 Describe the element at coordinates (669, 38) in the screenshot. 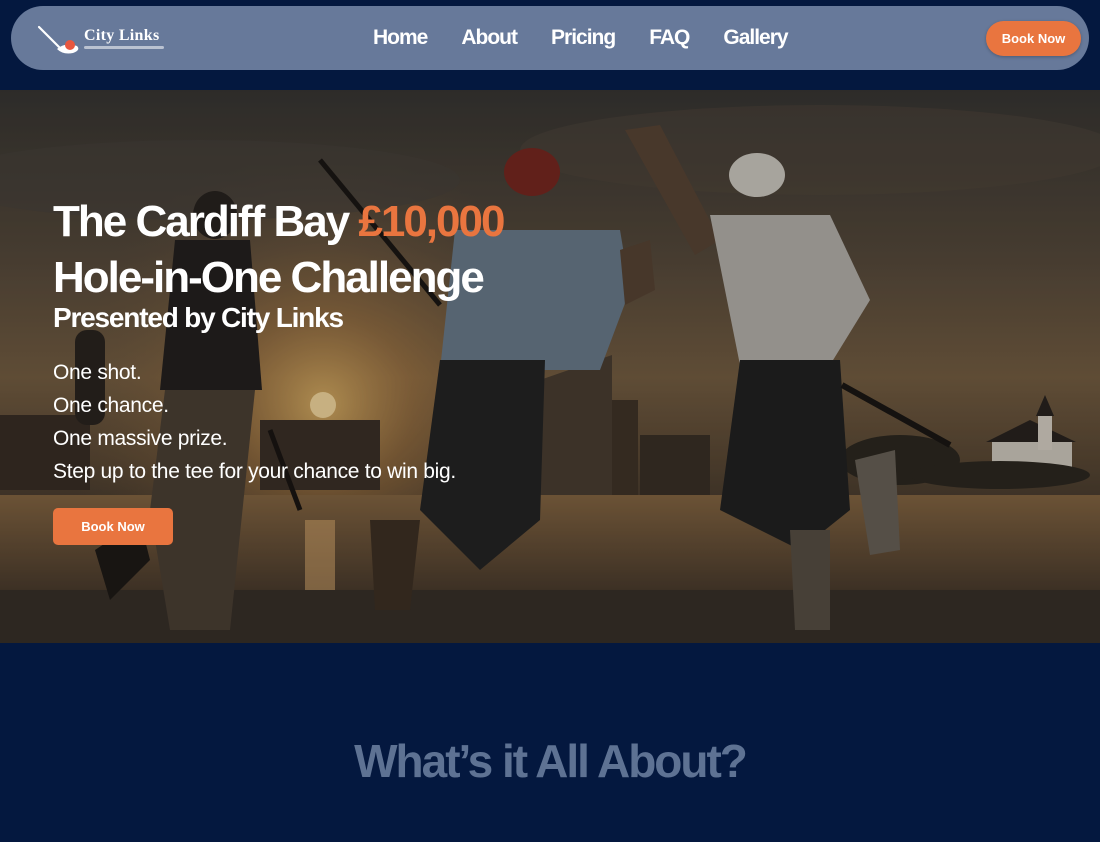

I see `nav-link-faq: FAQ` at that location.